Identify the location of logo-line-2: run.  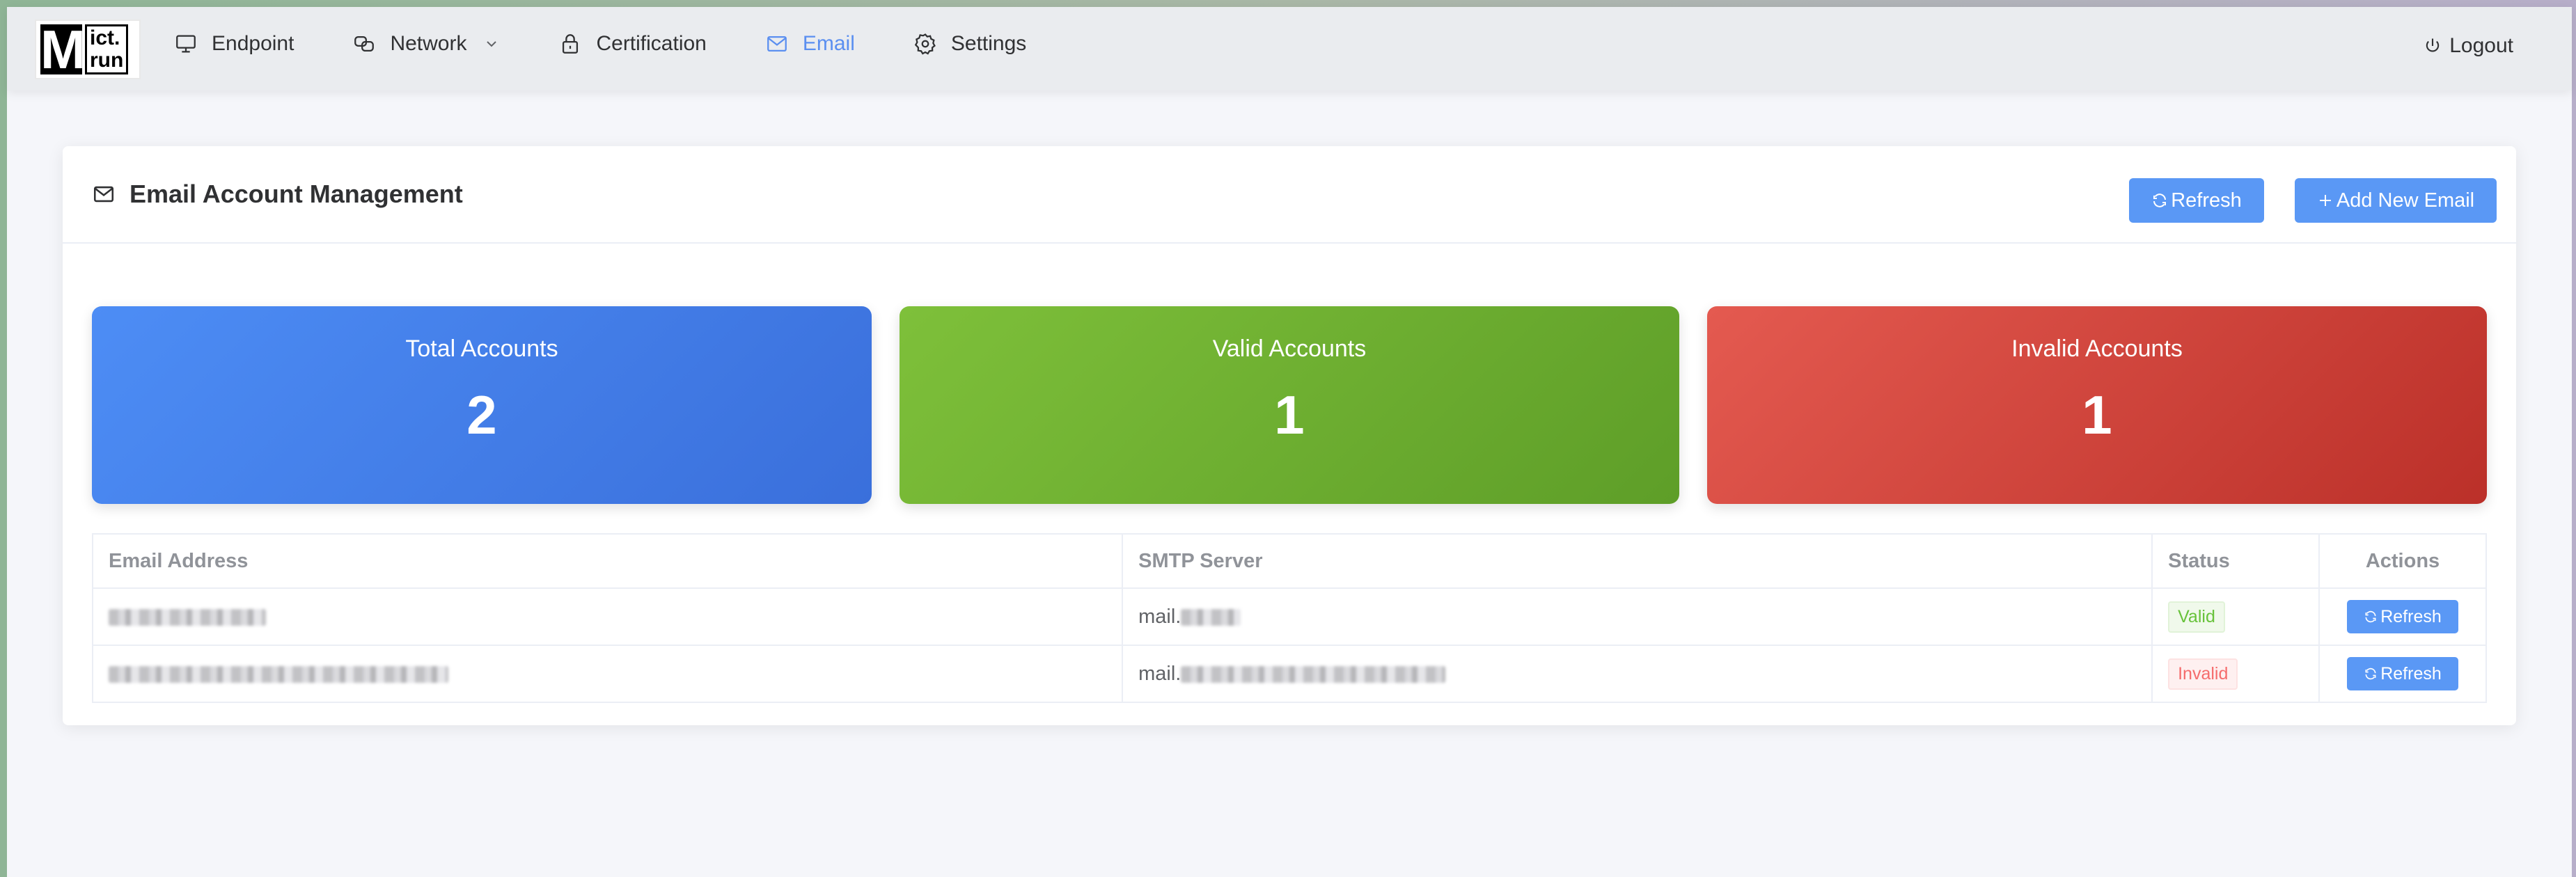
(107, 61).